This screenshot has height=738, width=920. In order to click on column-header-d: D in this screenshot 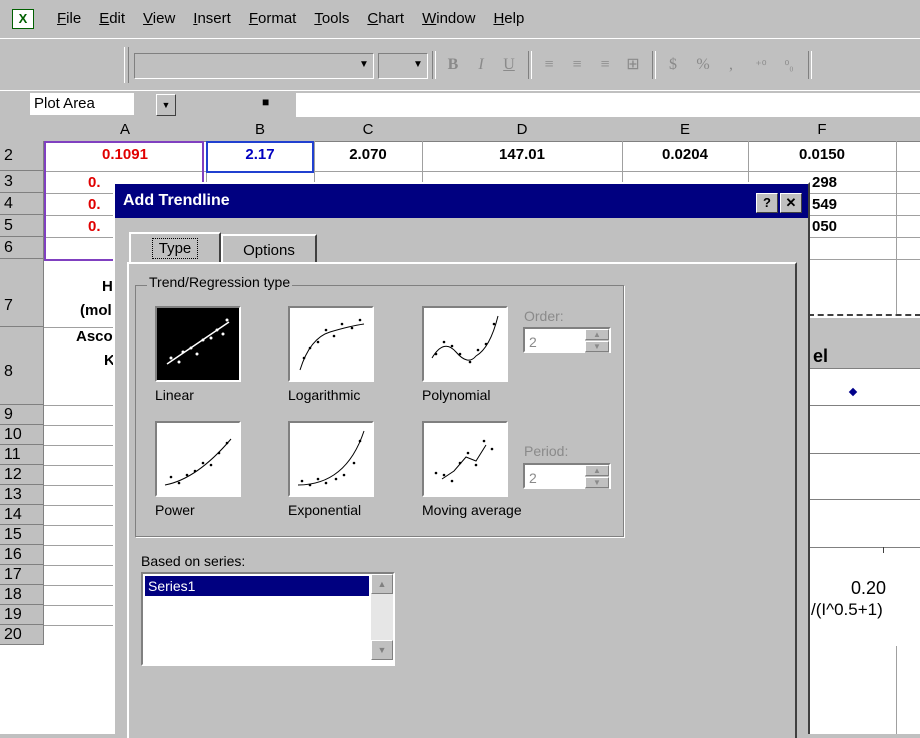, I will do `click(522, 130)`.